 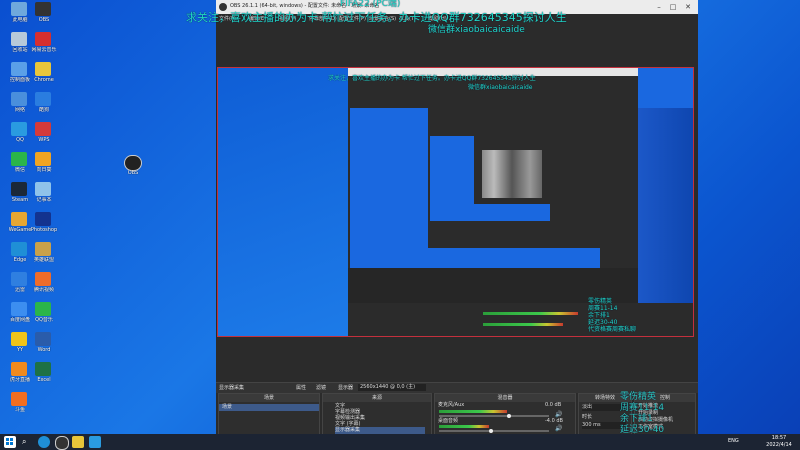 I want to click on desktop-icon: 斗鱼, so click(x=20, y=406).